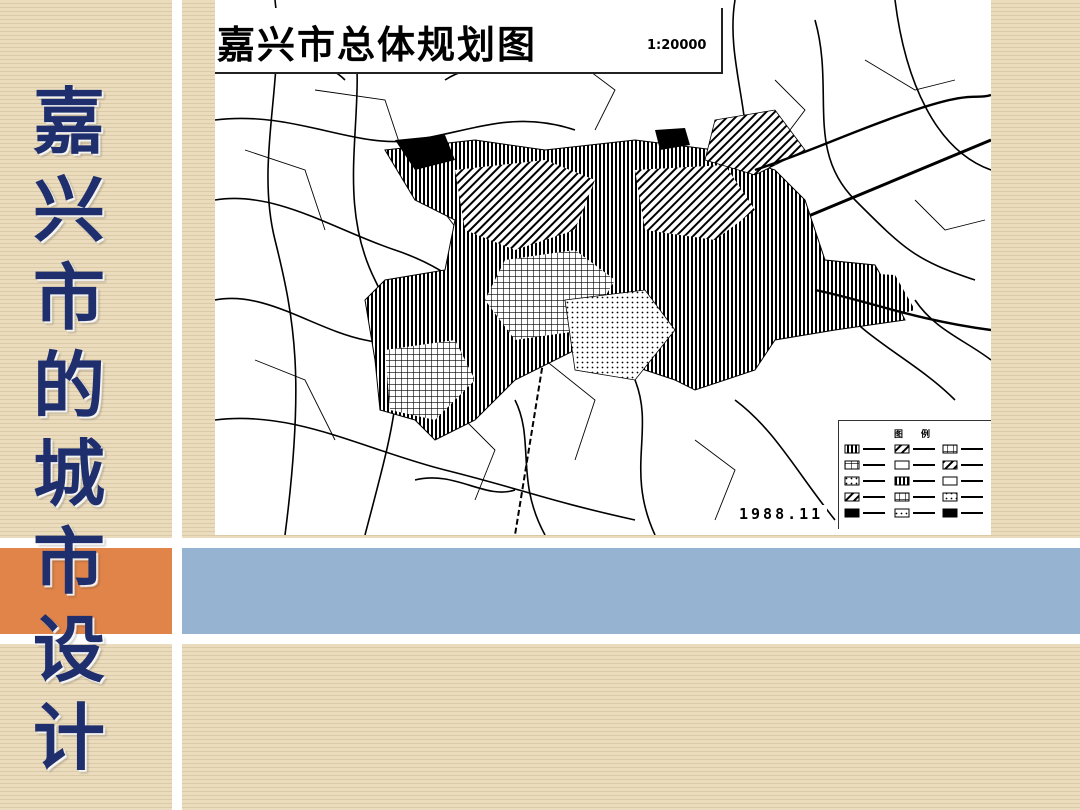 The image size is (1080, 810). What do you see at coordinates (68, 386) in the screenshot?
I see `title-char: 的` at bounding box center [68, 386].